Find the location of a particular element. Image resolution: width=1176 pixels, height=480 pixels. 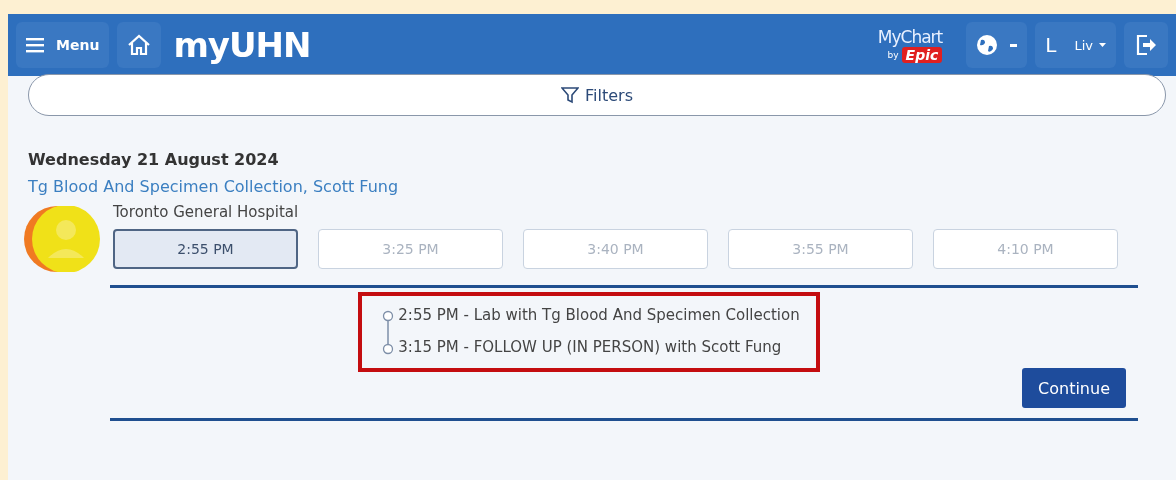

time-slot-button: 2:55 PM is located at coordinates (205, 249).